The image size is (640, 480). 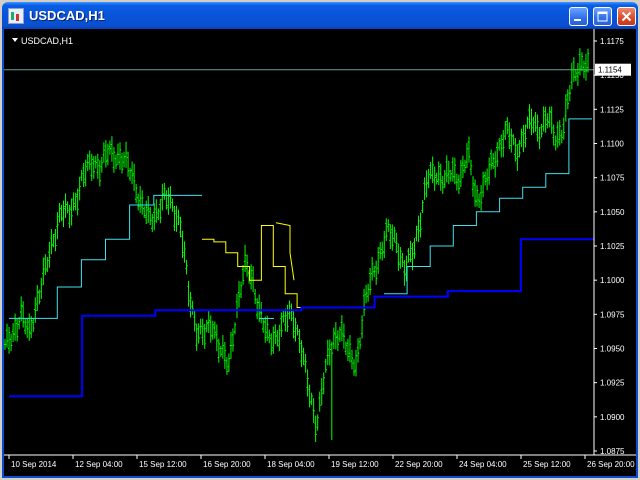 What do you see at coordinates (612, 41) in the screenshot?
I see `price-tick-label: 1.1175` at bounding box center [612, 41].